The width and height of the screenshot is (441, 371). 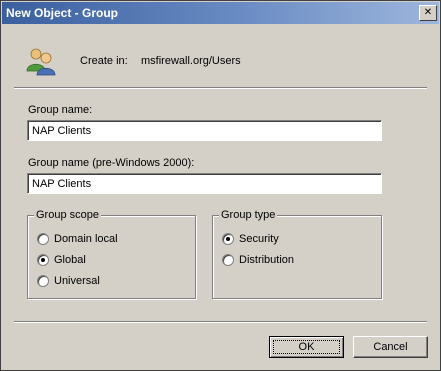 I want to click on radio-global, so click(x=43, y=260).